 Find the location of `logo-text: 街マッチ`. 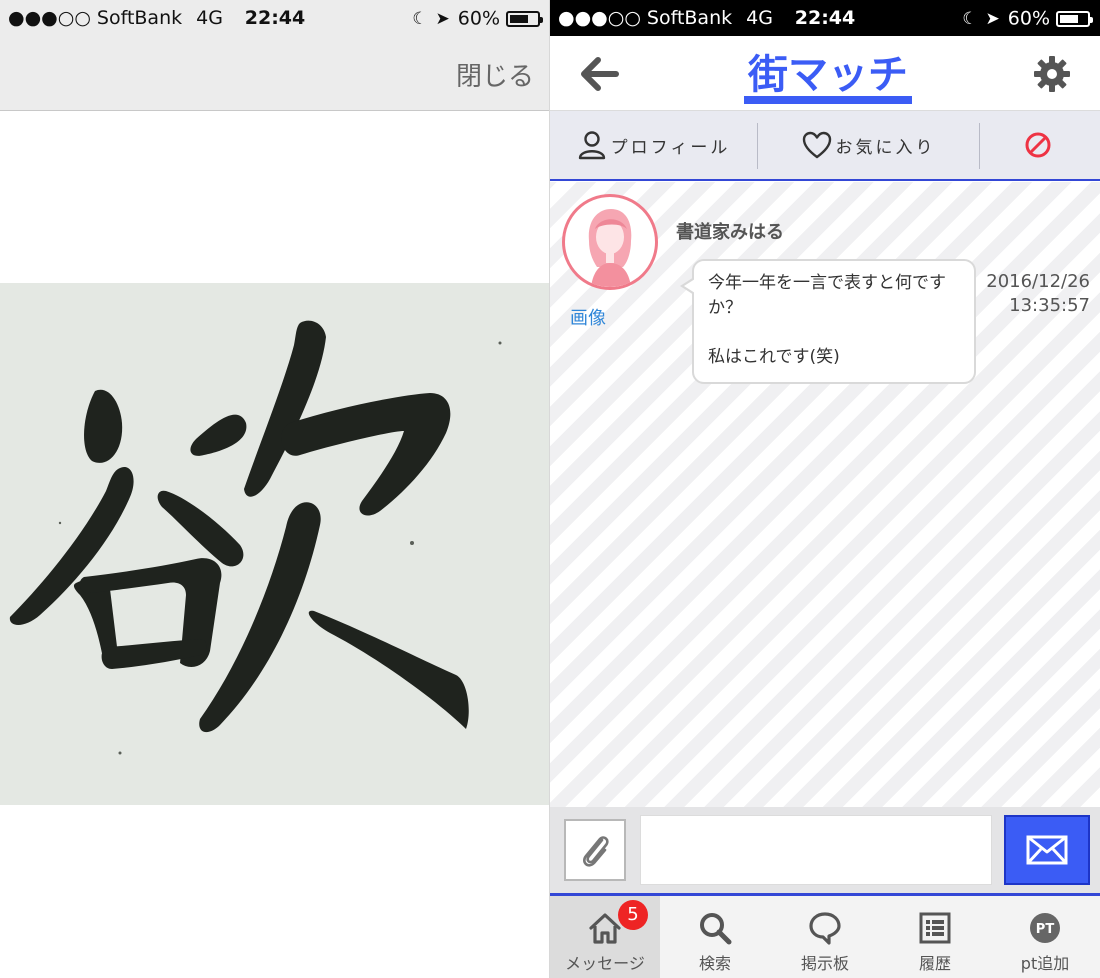

logo-text: 街マッチ is located at coordinates (827, 75).